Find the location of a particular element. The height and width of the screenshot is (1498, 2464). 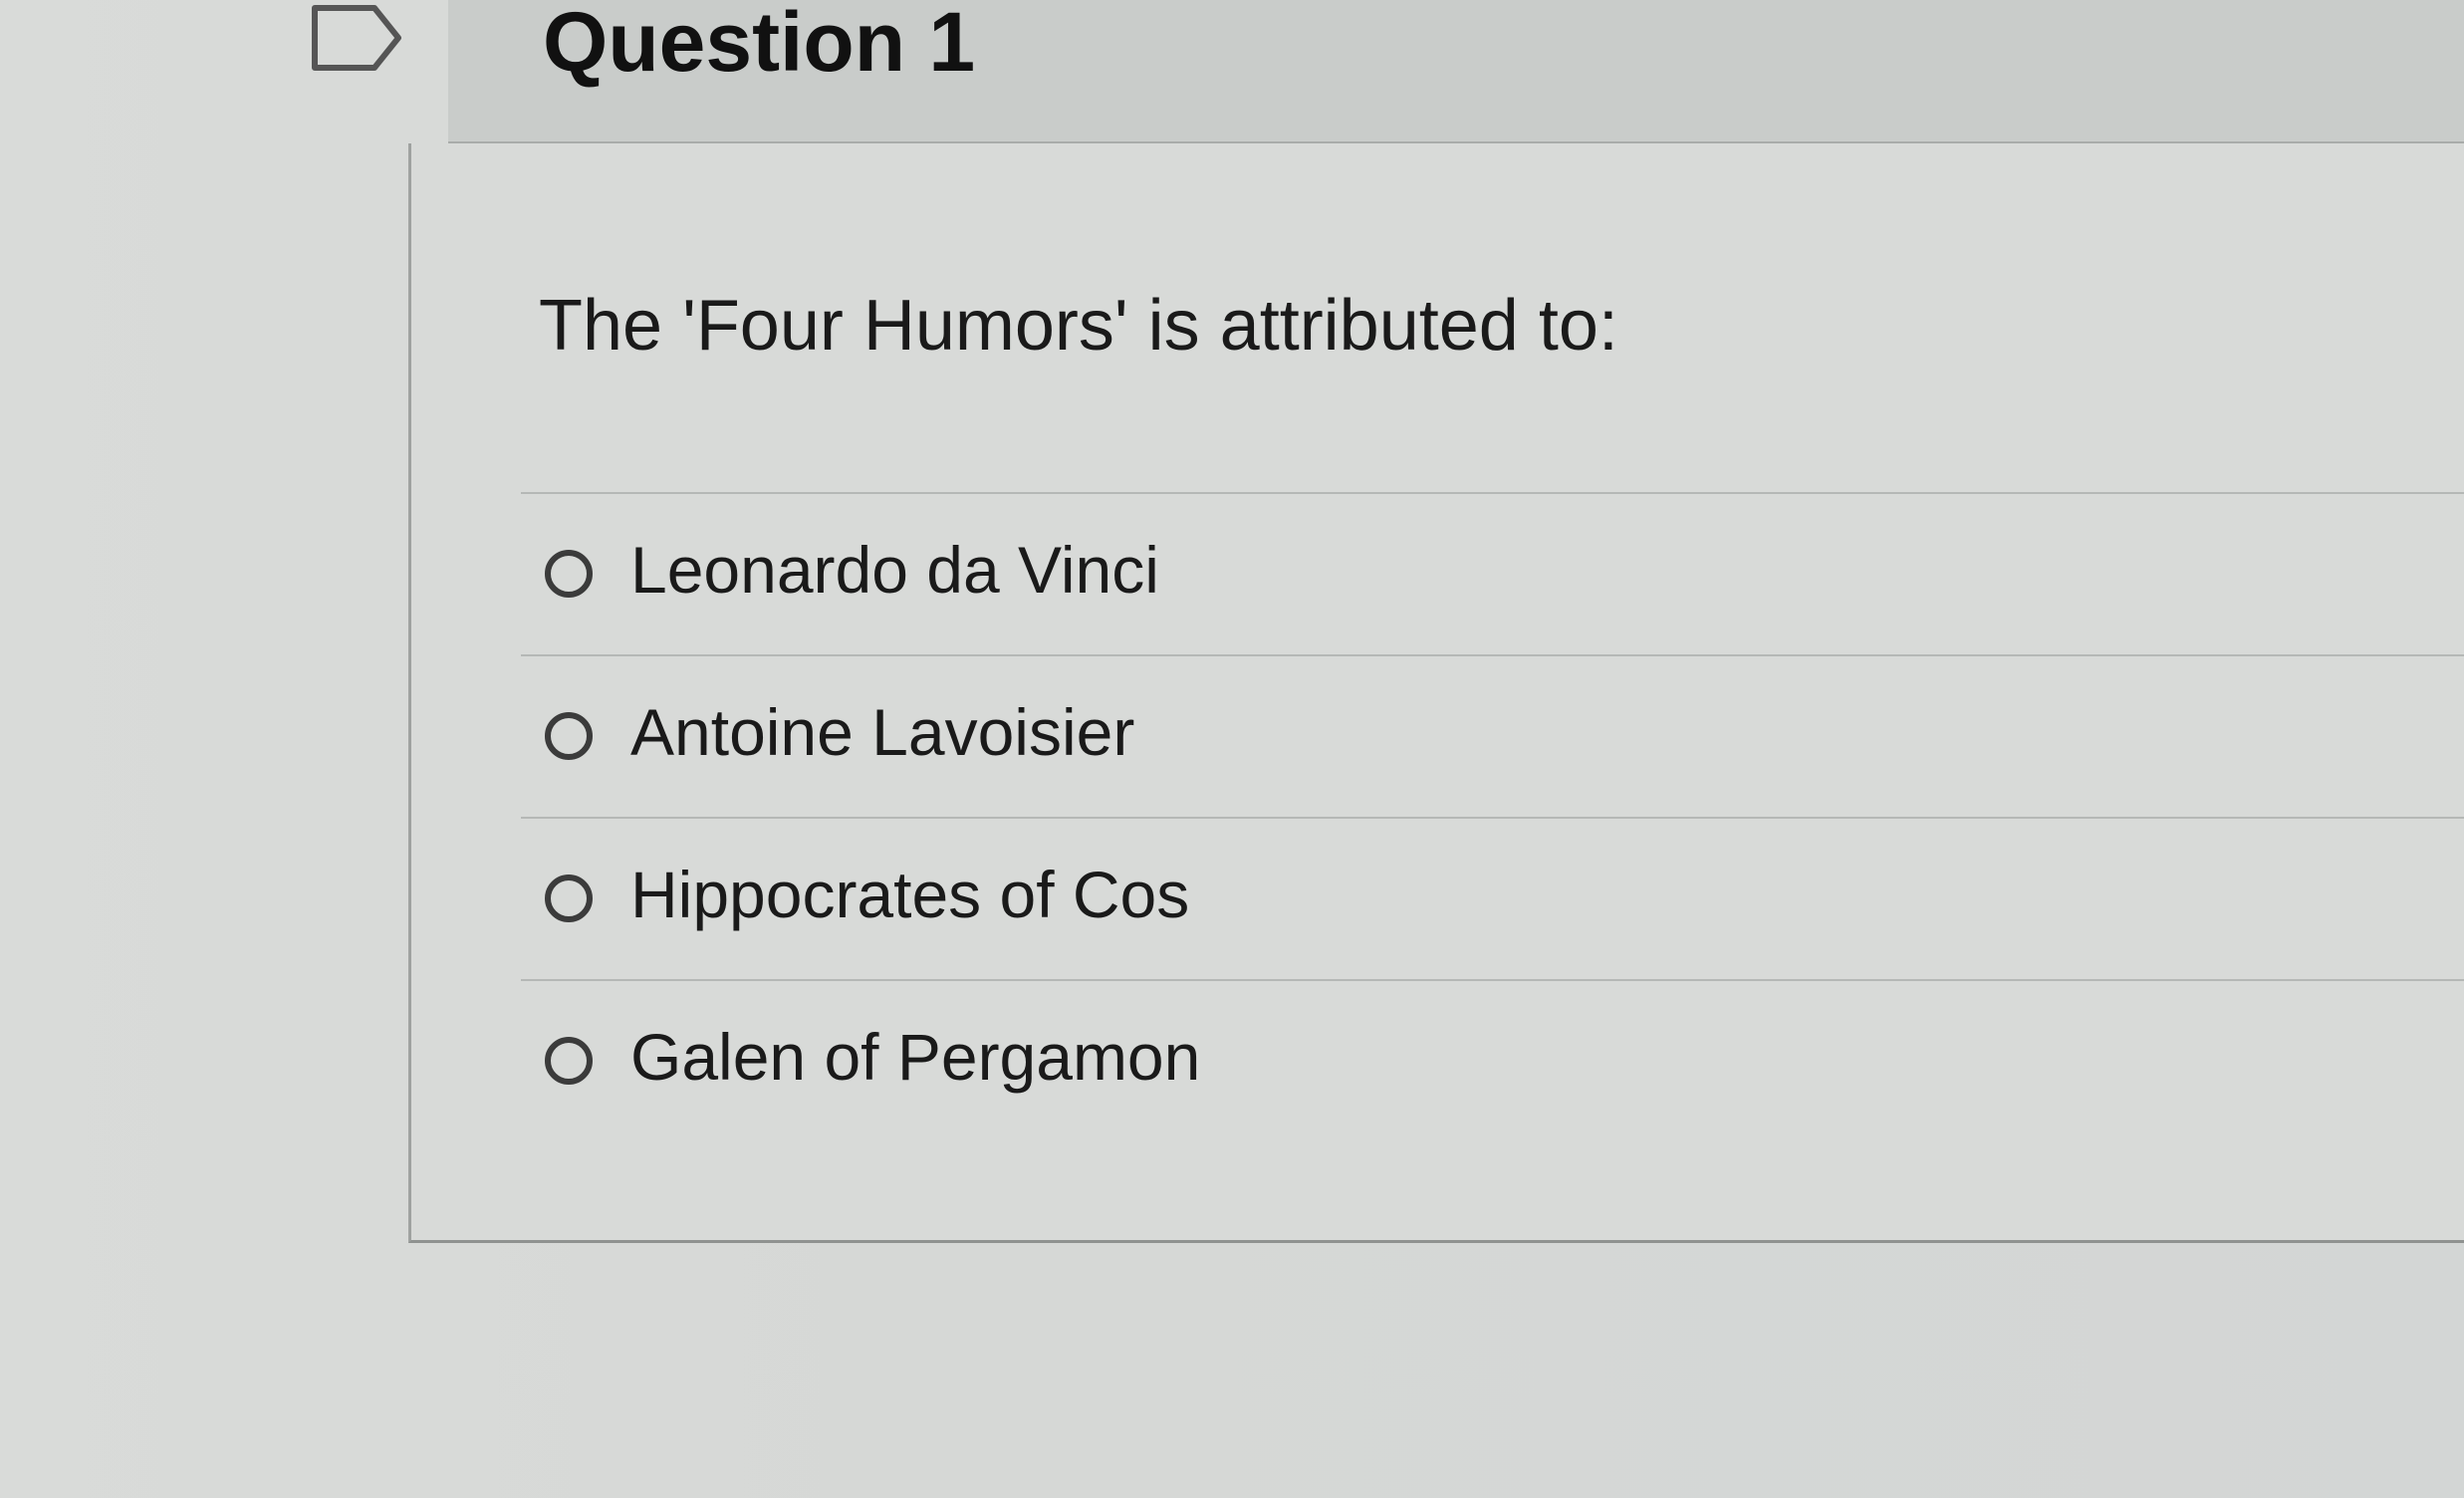

answer-label: Hippocrates of Cos is located at coordinates (909, 895).